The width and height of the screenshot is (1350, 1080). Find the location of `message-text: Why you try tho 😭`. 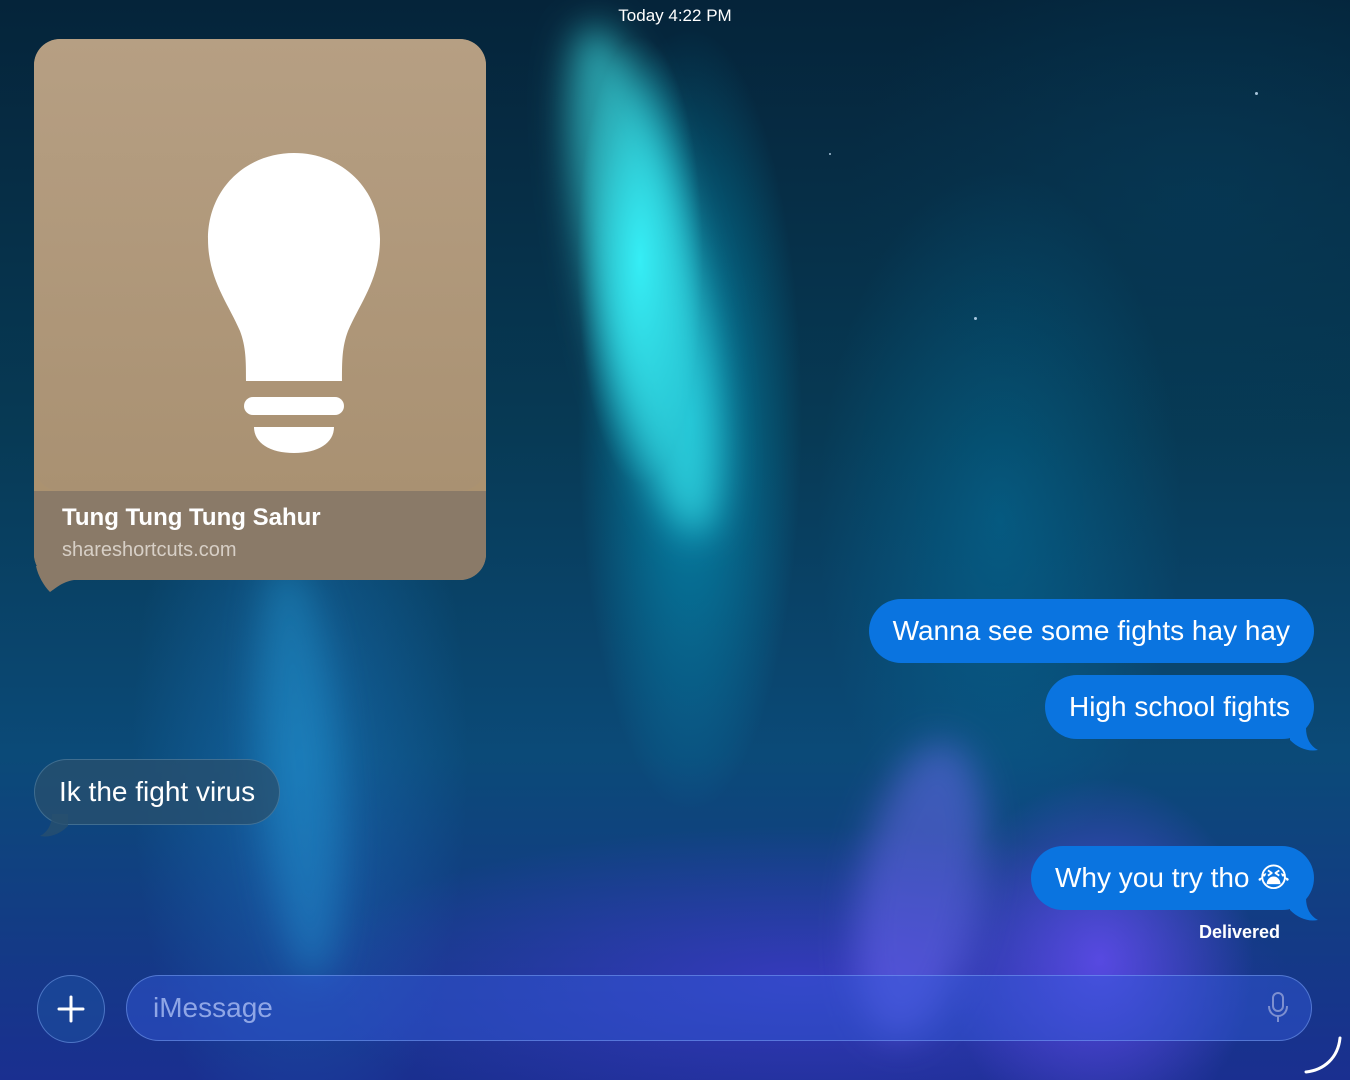

message-text: Why you try tho 😭 is located at coordinates (1172, 877).